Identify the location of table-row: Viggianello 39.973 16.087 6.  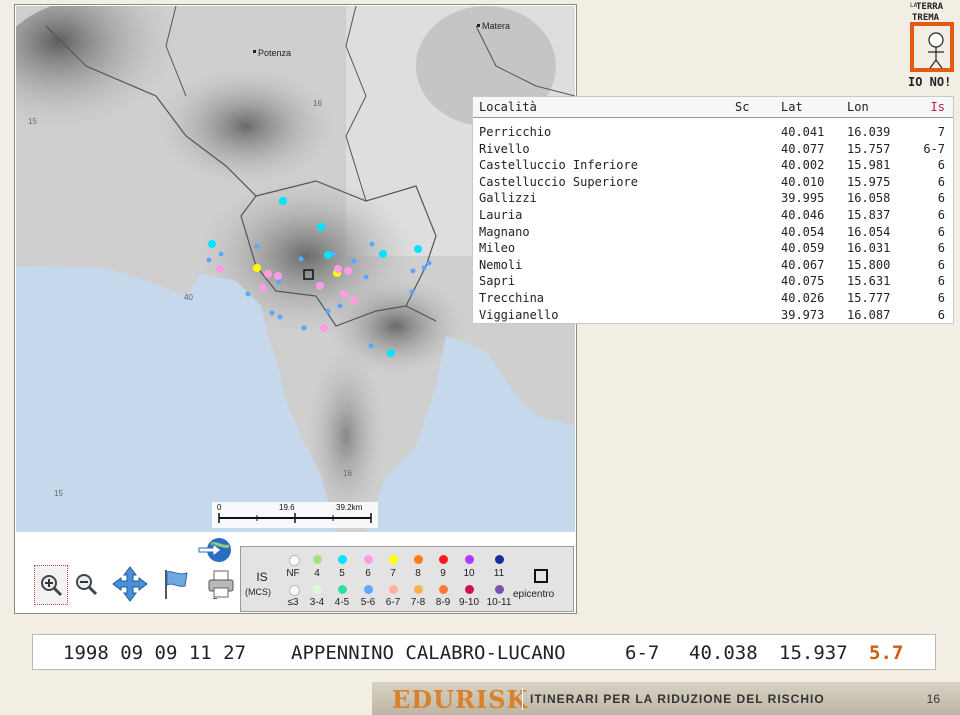
(713, 315).